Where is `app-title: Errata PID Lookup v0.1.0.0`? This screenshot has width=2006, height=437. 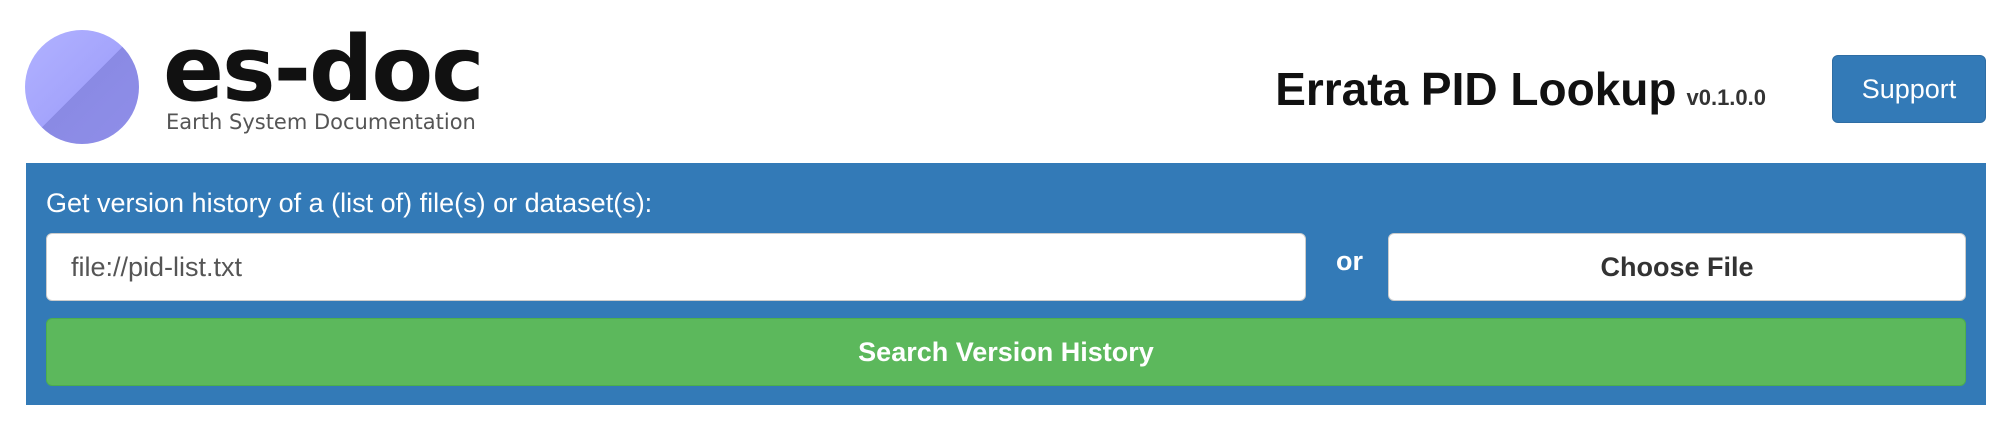 app-title: Errata PID Lookup v0.1.0.0 is located at coordinates (1520, 93).